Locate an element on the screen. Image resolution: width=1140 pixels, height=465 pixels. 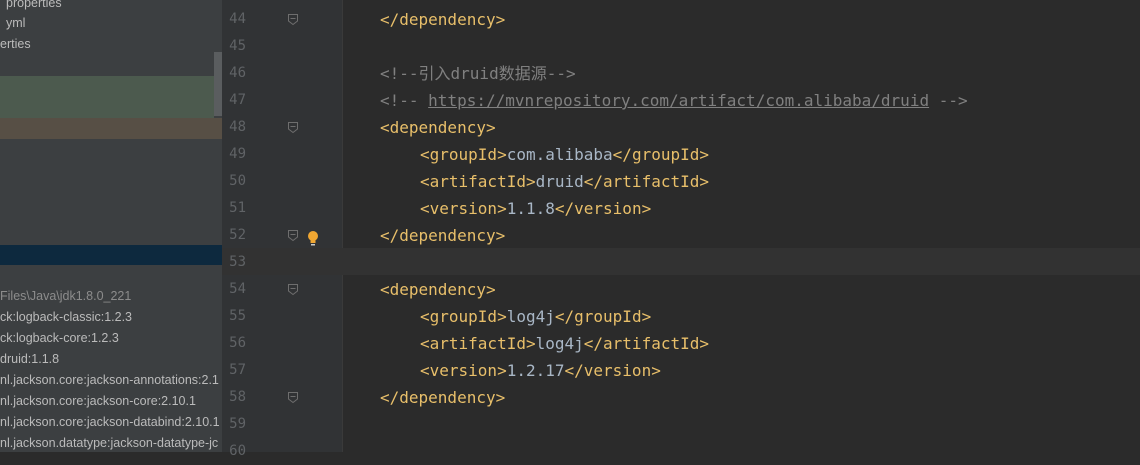
tree-item-yml: yml is located at coordinates (15, 23).